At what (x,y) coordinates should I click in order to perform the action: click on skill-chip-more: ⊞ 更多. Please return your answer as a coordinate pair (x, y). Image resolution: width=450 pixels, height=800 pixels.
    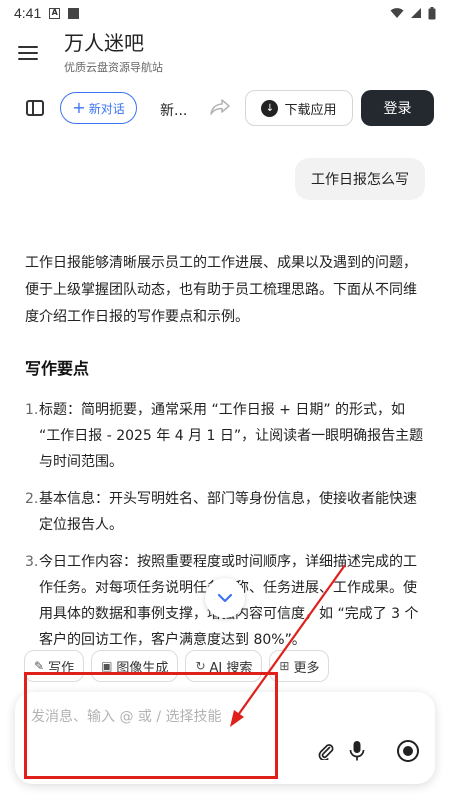
    Looking at the image, I should click on (299, 666).